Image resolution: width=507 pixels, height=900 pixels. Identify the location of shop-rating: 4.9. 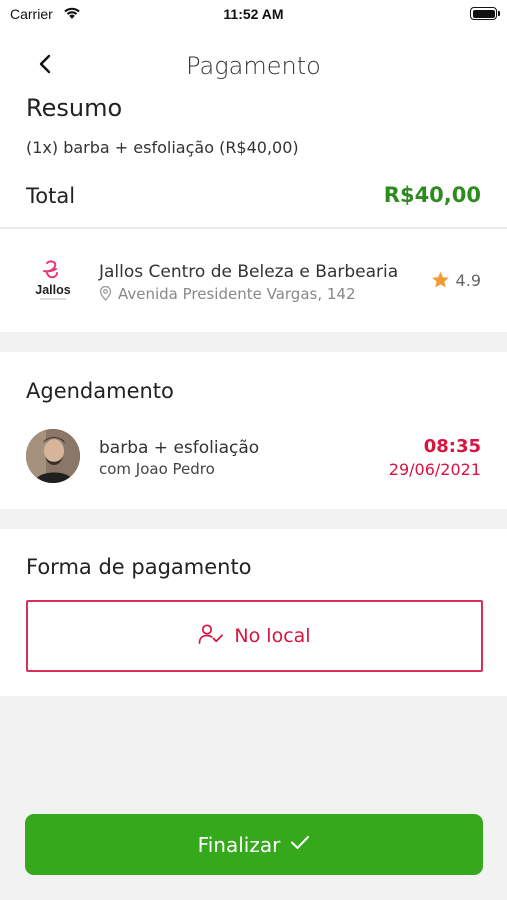
(456, 282).